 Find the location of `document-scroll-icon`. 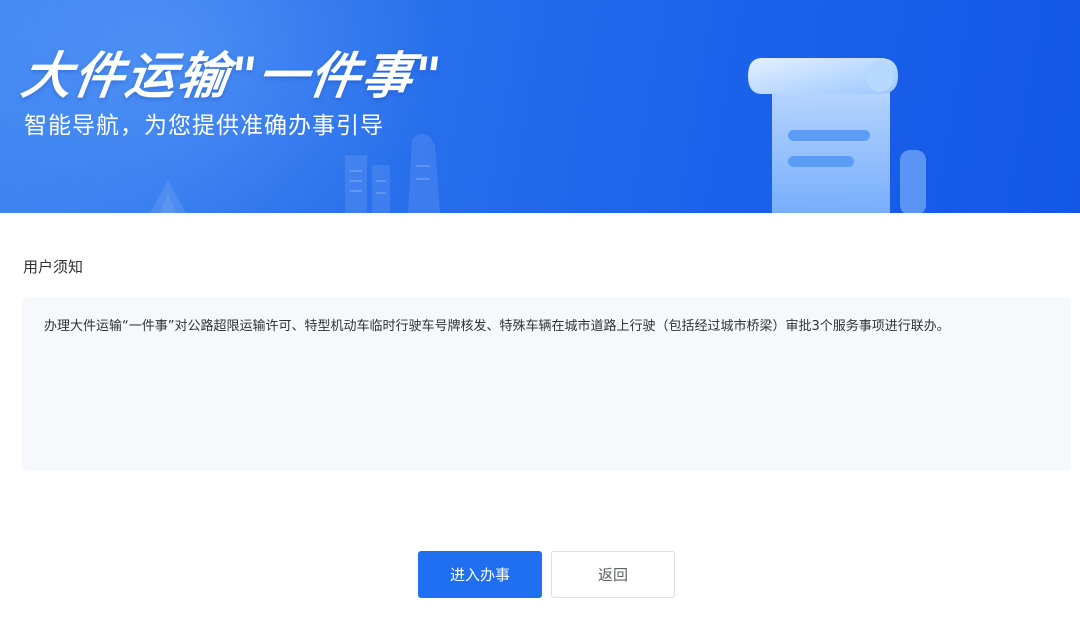

document-scroll-icon is located at coordinates (837, 135).